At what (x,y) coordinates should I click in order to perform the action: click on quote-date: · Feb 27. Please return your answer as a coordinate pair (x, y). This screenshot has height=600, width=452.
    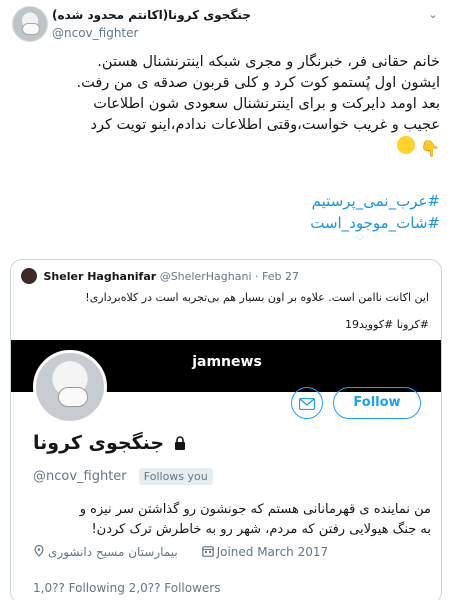
    Looking at the image, I should click on (277, 276).